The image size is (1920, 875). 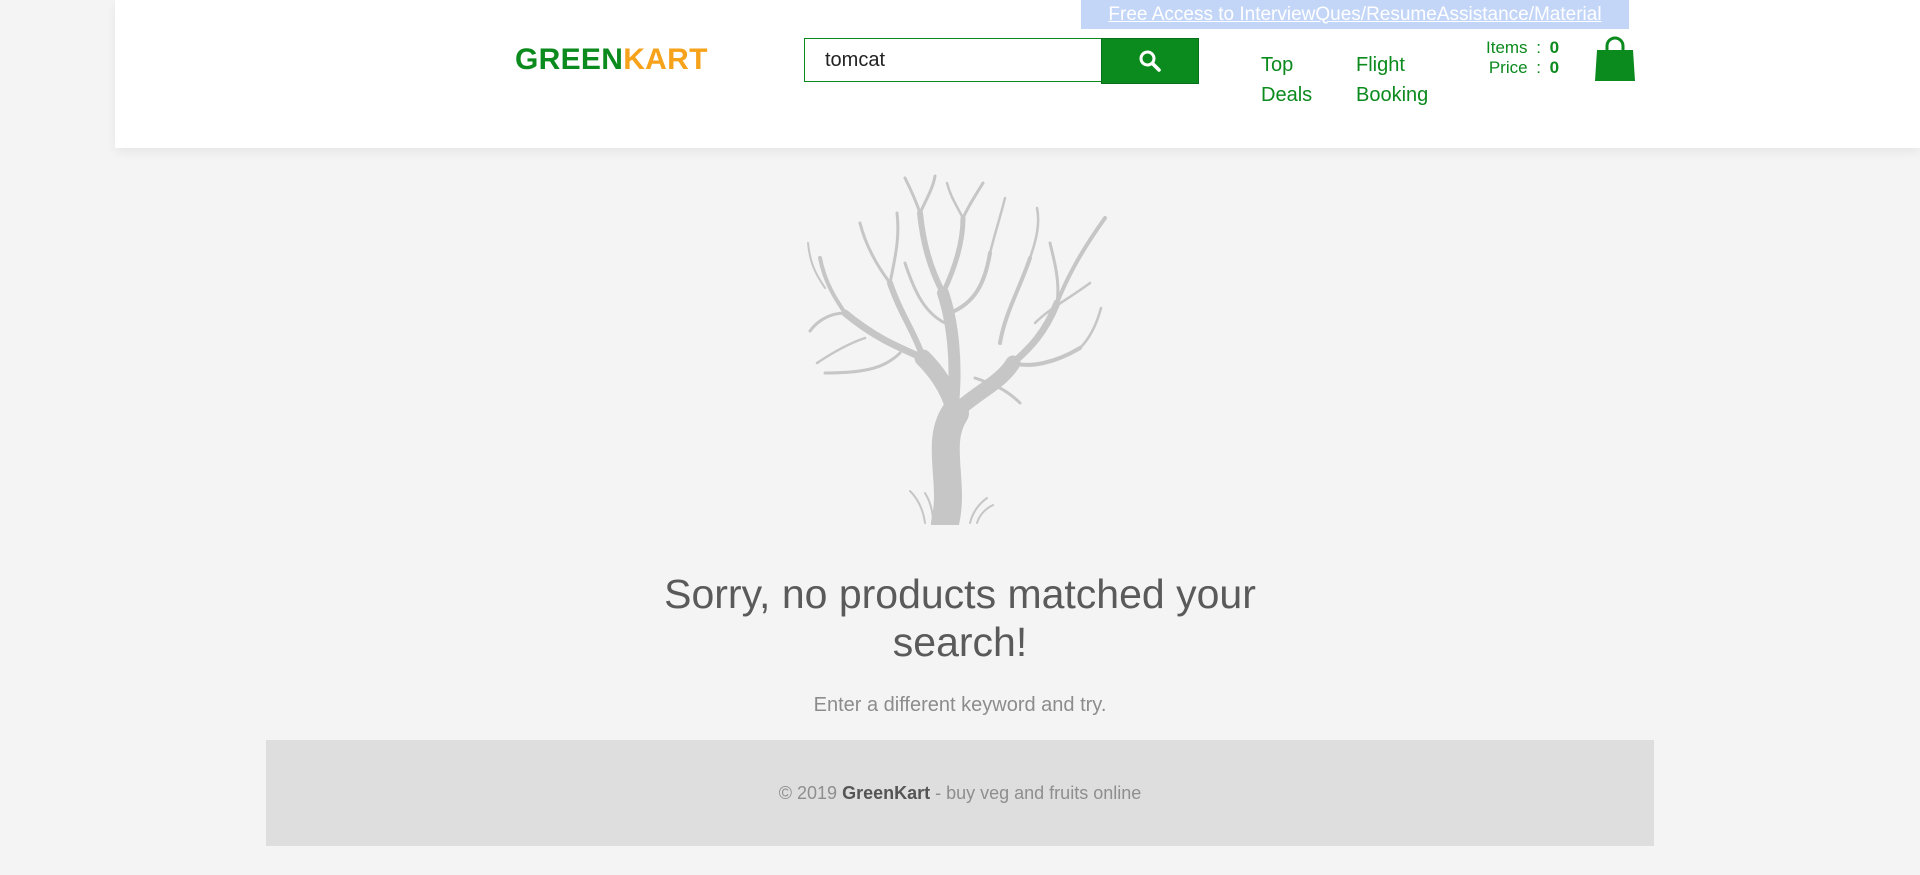 I want to click on nav-top-deals-line2: Deals, so click(x=1287, y=95).